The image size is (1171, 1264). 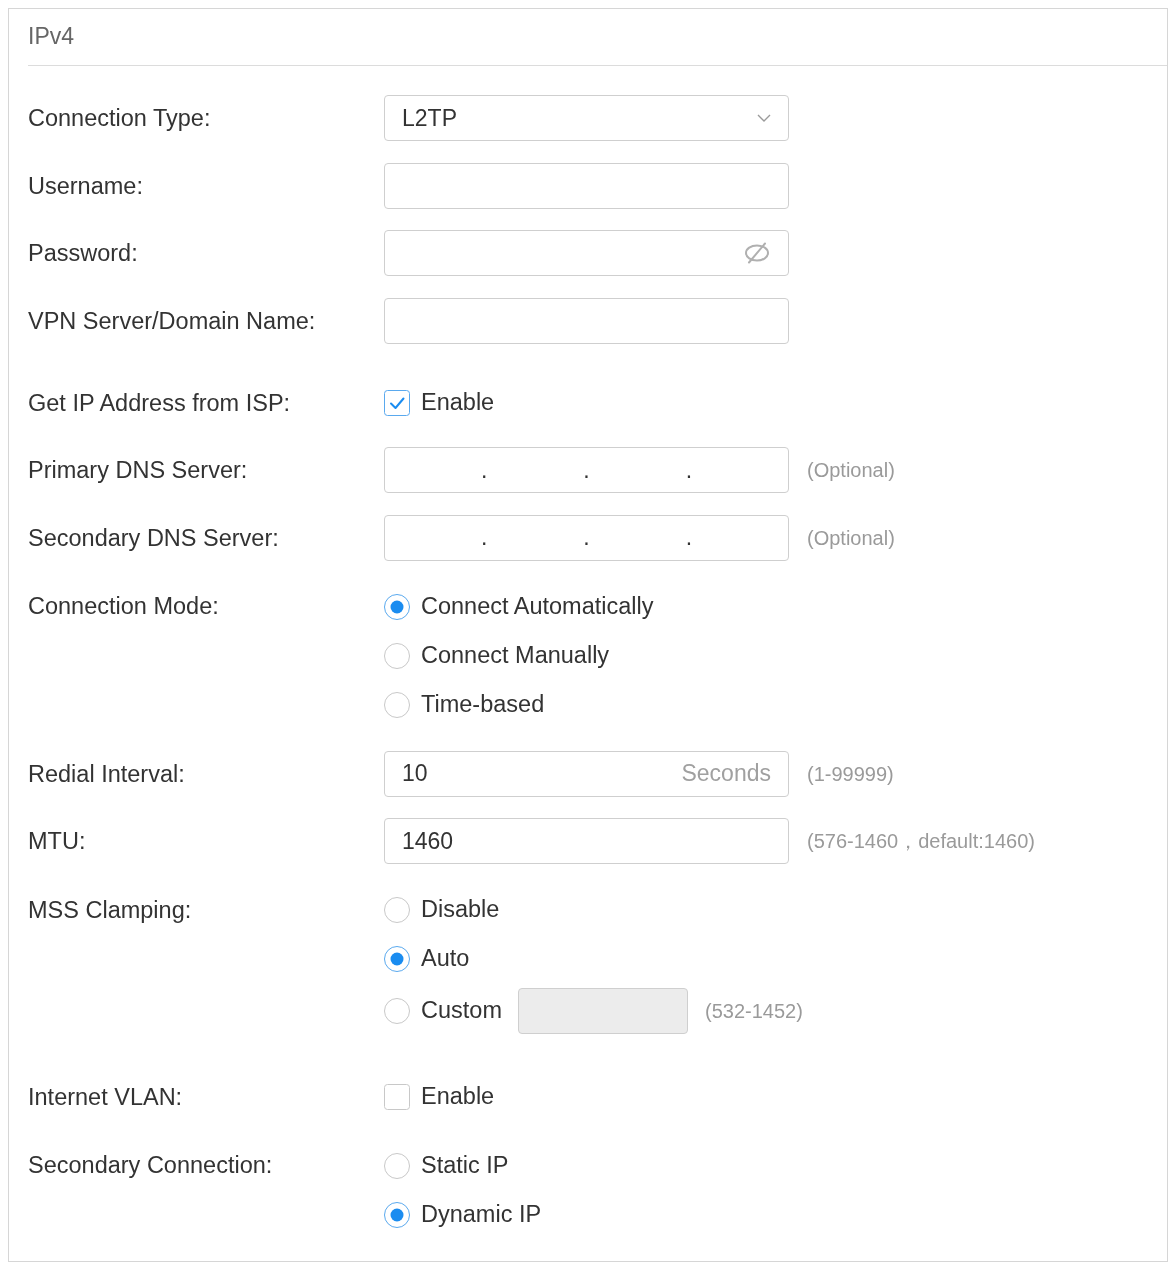 What do you see at coordinates (921, 841) in the screenshot?
I see `hint-text: (576-1460，default:1460)` at bounding box center [921, 841].